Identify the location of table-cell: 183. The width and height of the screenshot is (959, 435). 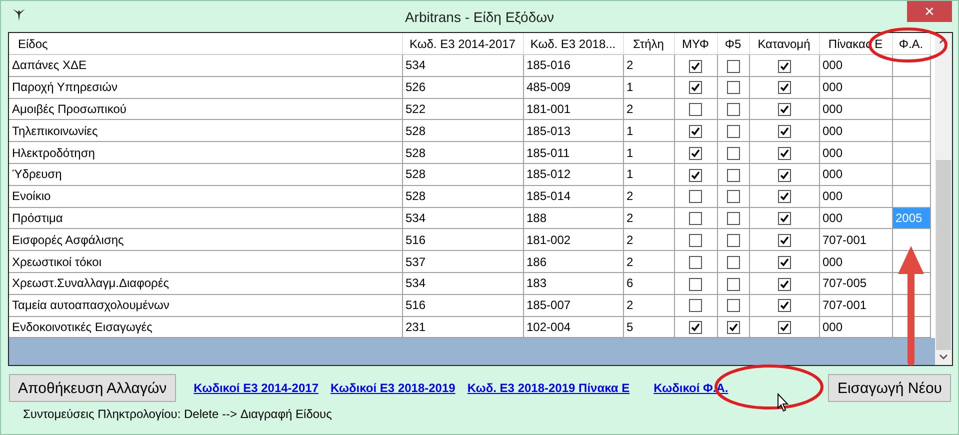
(573, 283).